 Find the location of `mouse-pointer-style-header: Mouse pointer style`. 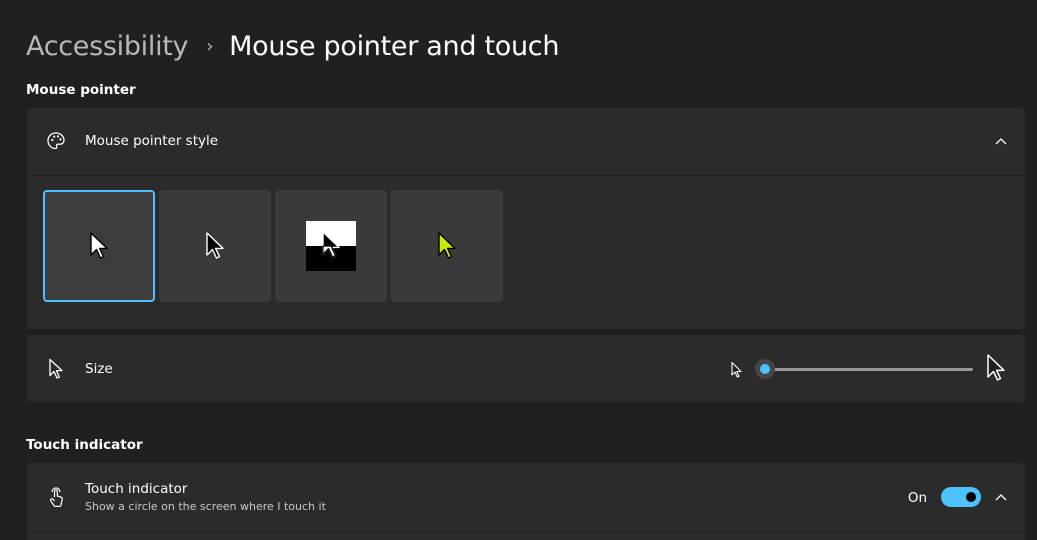

mouse-pointer-style-header: Mouse pointer style is located at coordinates (526, 141).